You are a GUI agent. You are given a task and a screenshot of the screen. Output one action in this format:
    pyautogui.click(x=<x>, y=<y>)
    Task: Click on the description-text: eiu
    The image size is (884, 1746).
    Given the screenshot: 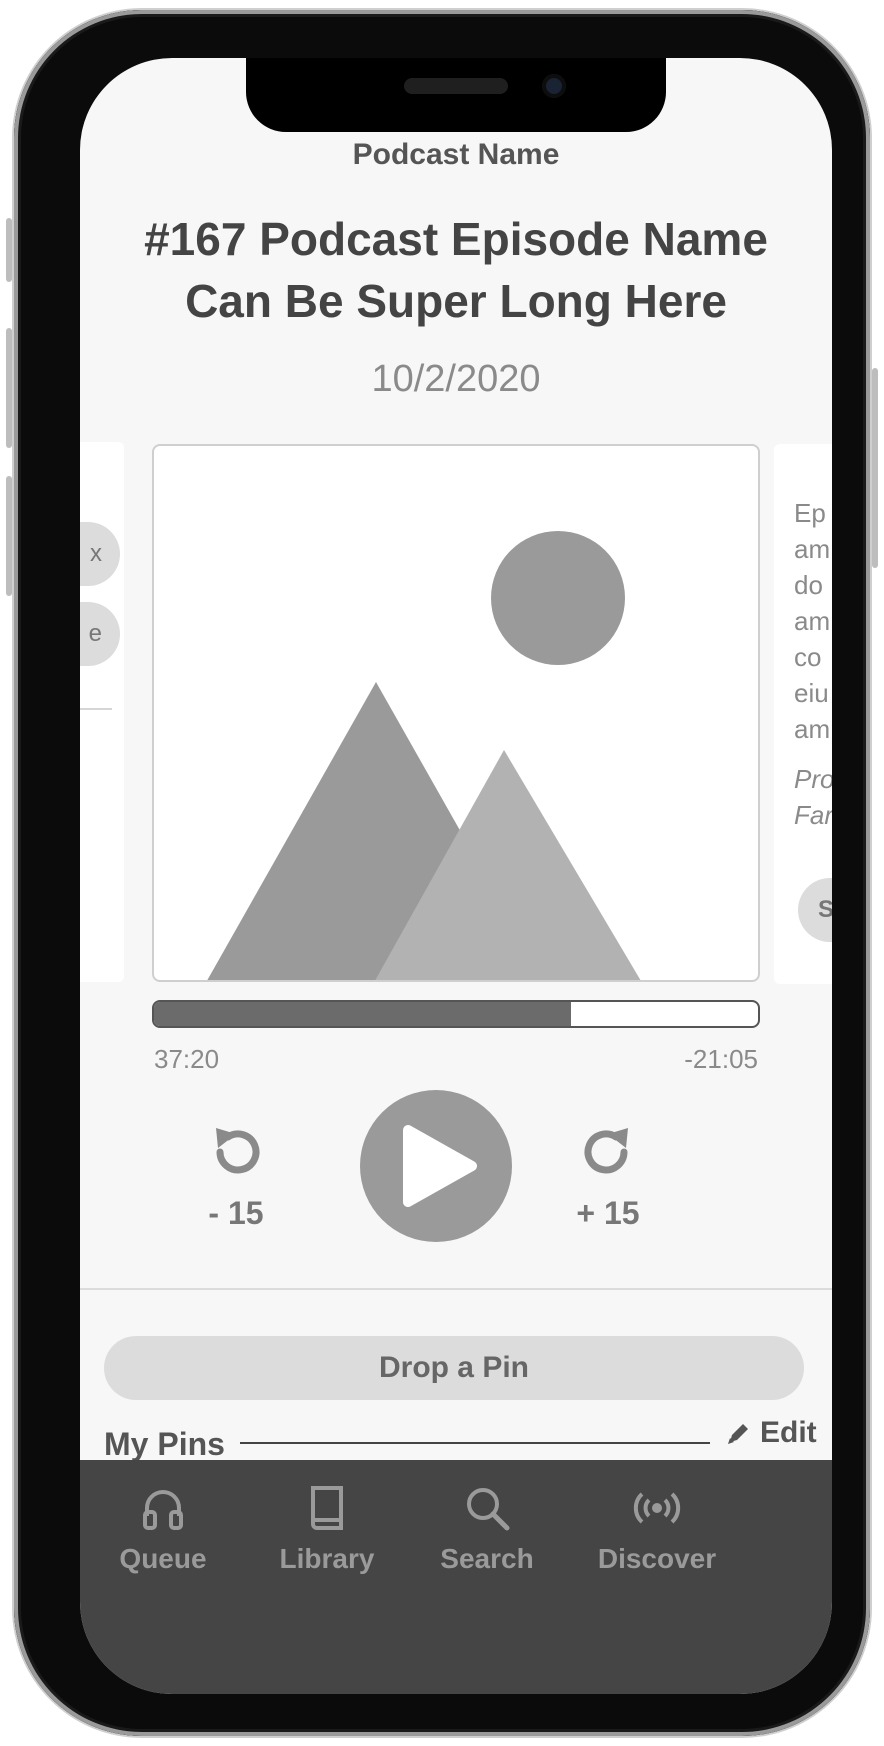 What is the action you would take?
    pyautogui.click(x=811, y=693)
    